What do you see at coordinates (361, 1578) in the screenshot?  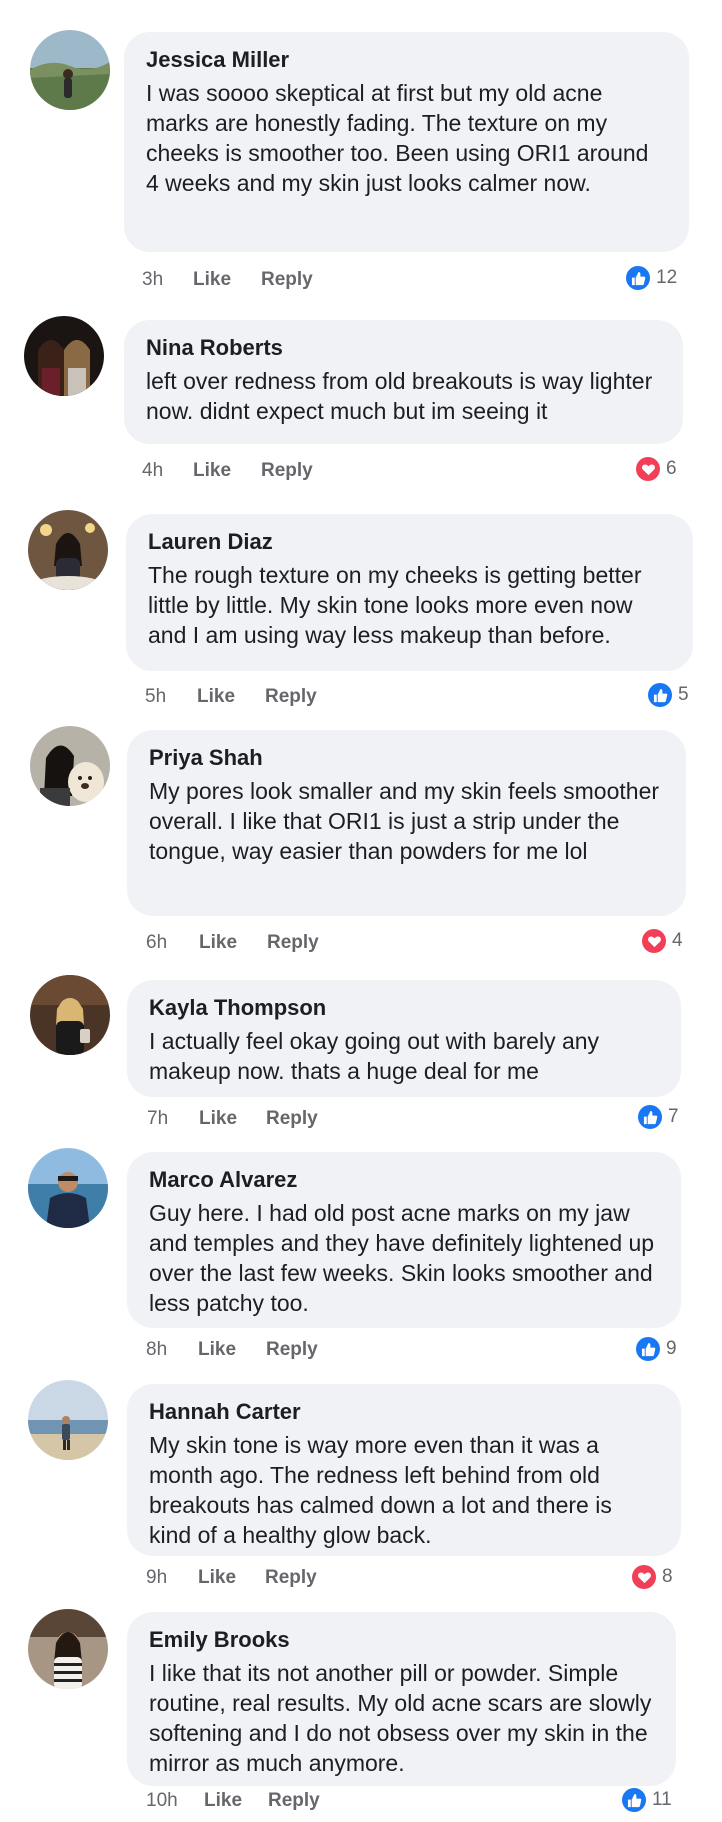 I see `comment-actions: 9h Like Reply` at bounding box center [361, 1578].